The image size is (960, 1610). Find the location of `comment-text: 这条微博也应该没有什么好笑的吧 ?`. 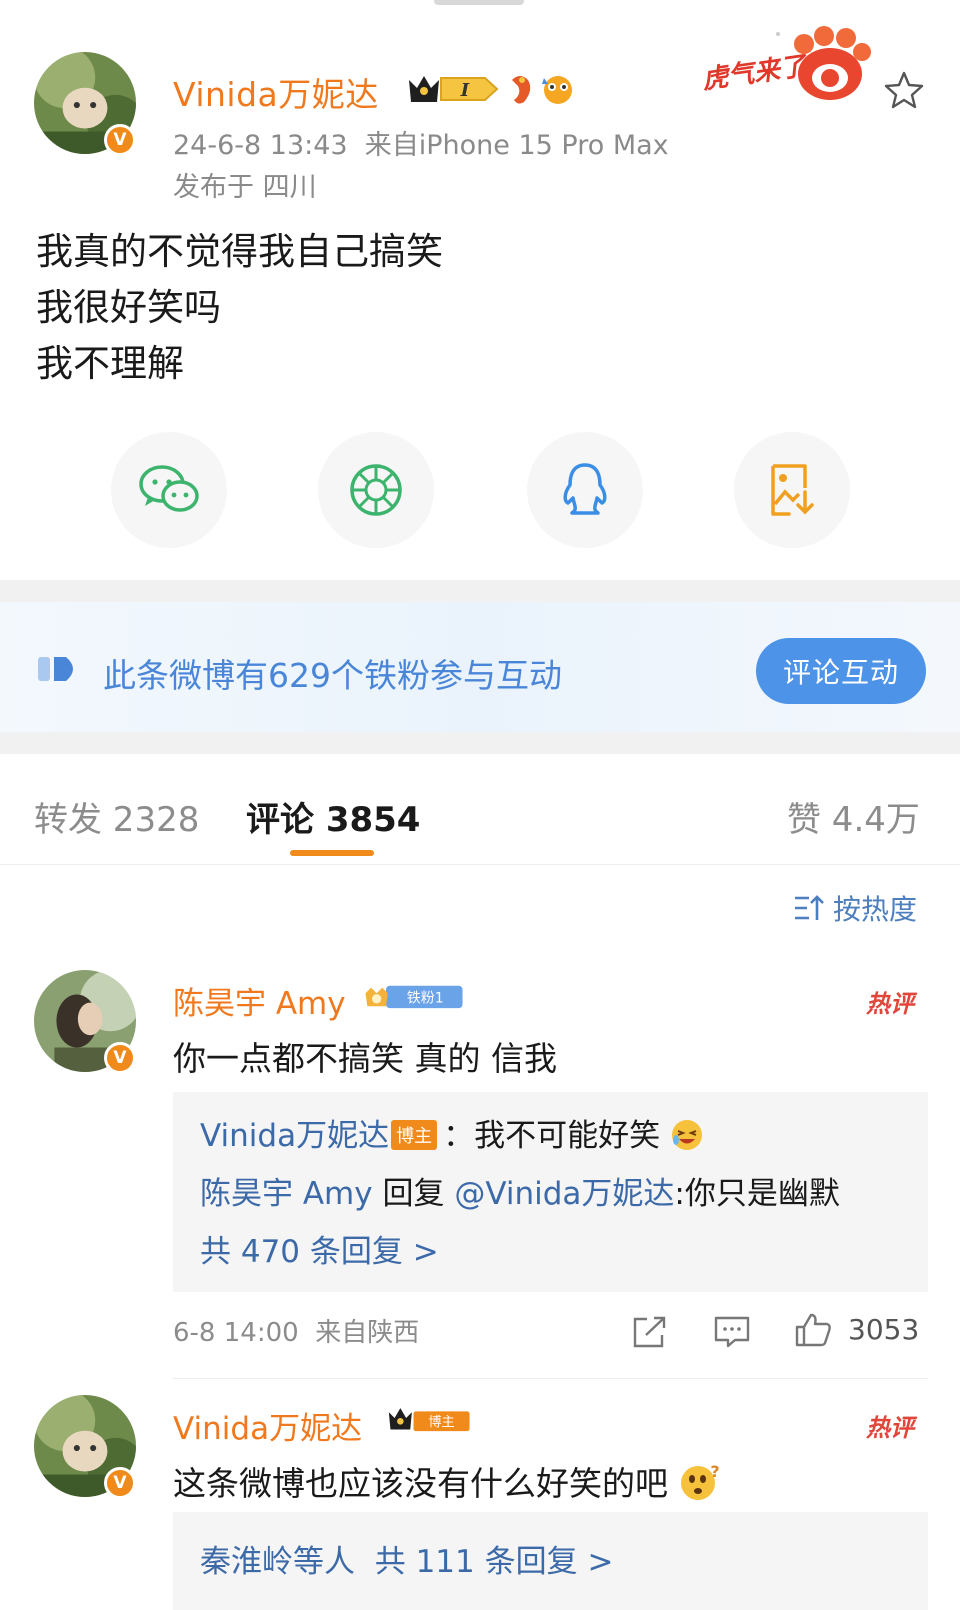

comment-text: 这条微博也应该没有什么好笑的吧 ? is located at coordinates (447, 1482).